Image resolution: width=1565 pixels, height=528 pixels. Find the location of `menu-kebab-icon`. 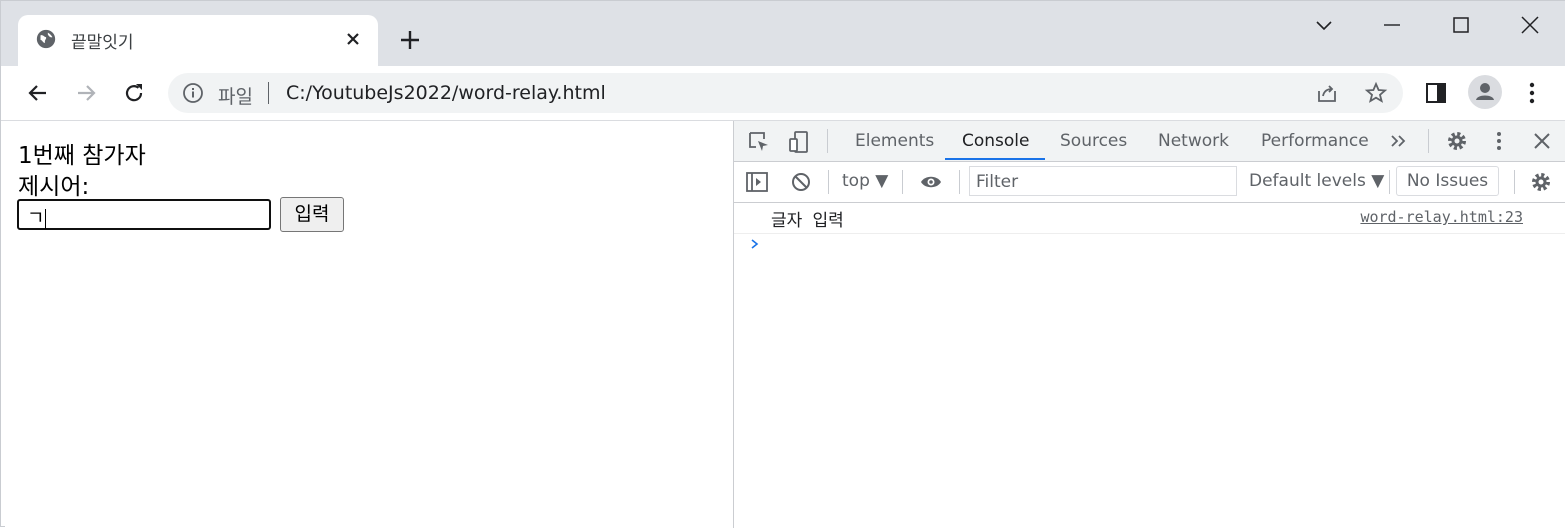

menu-kebab-icon is located at coordinates (1532, 93).